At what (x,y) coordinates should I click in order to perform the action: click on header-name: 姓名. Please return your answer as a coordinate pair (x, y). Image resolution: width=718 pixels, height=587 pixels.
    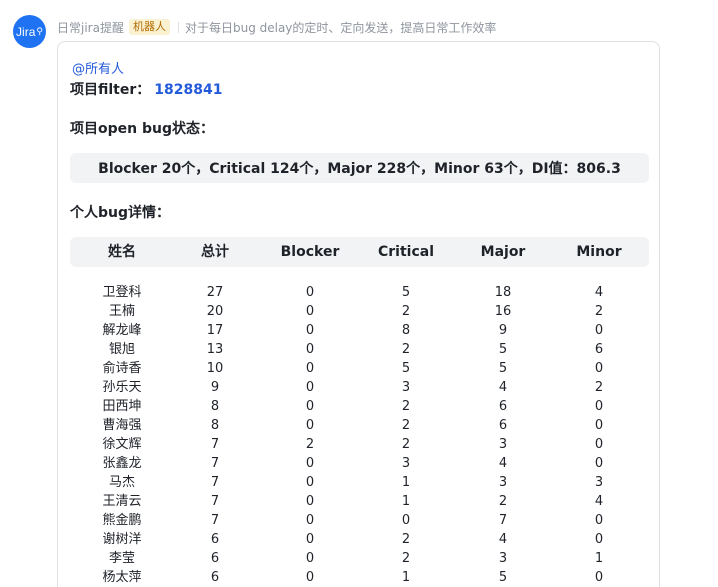
    Looking at the image, I should click on (122, 252).